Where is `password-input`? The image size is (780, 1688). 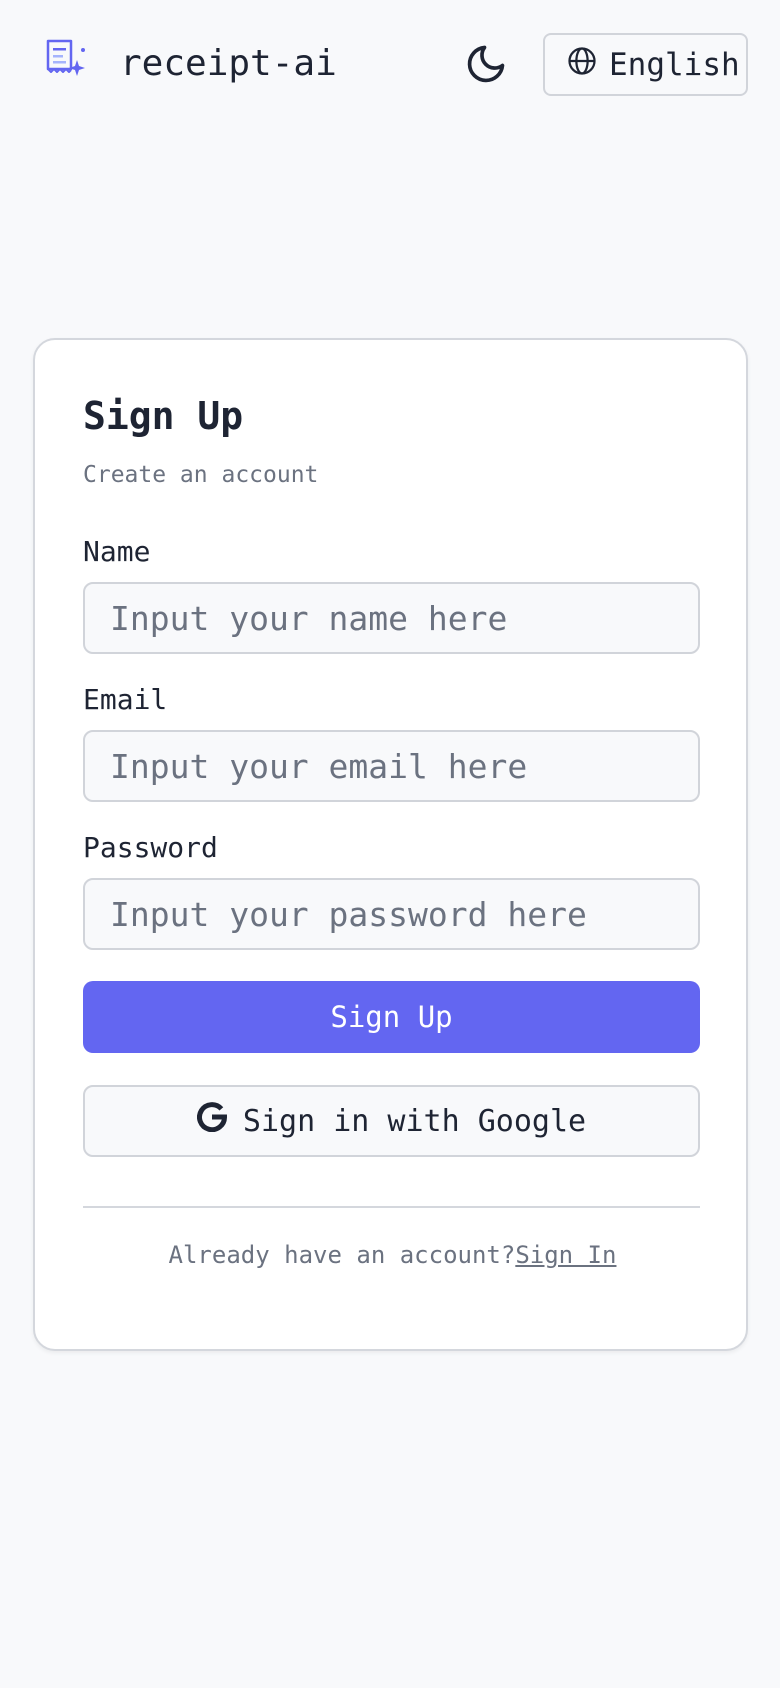
password-input is located at coordinates (391, 914).